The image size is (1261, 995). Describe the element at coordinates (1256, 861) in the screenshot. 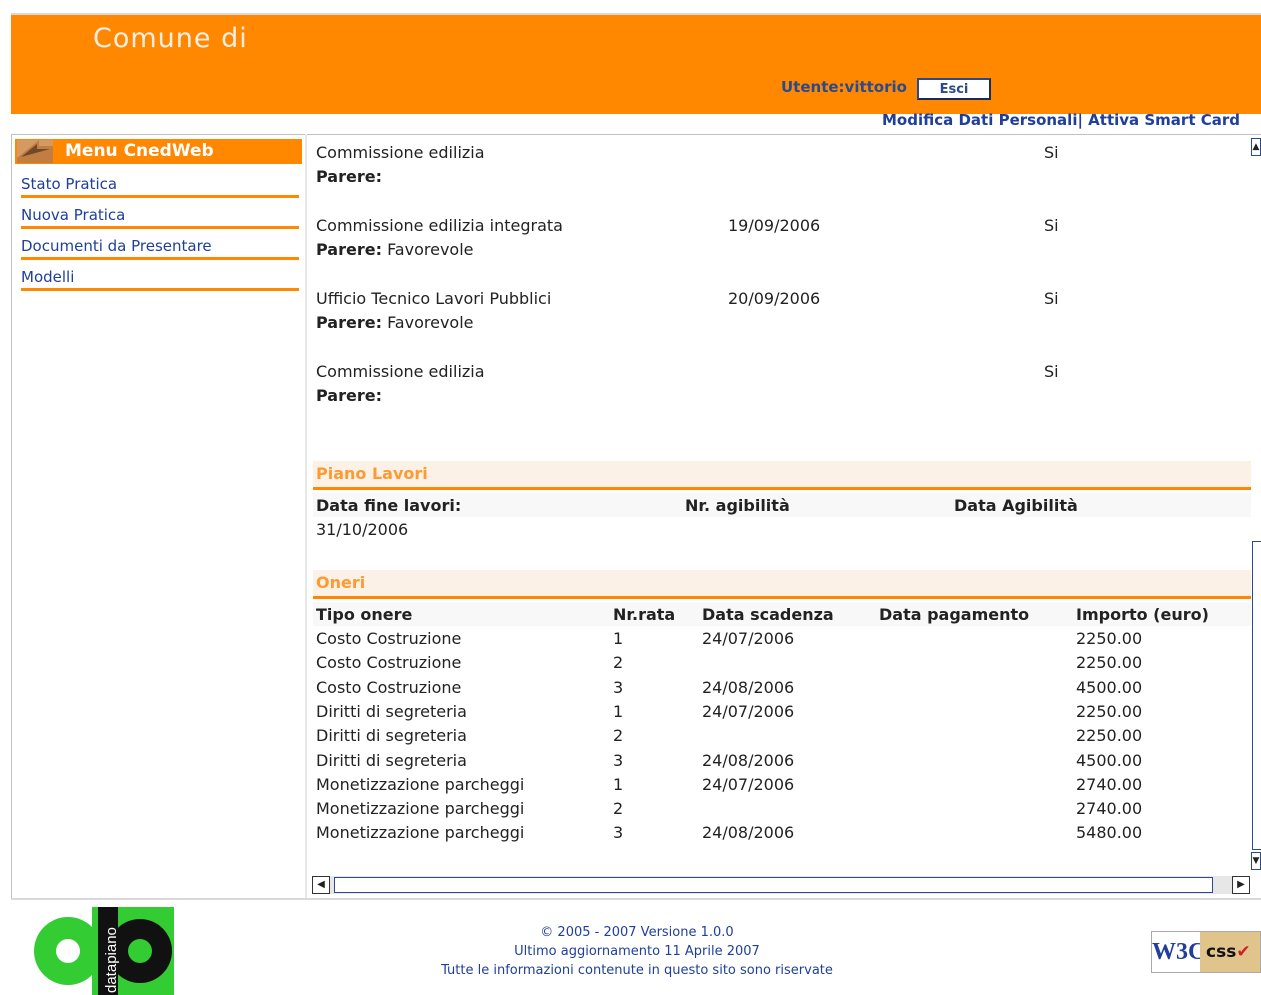

I see `arrow-down-icon: ▼` at that location.